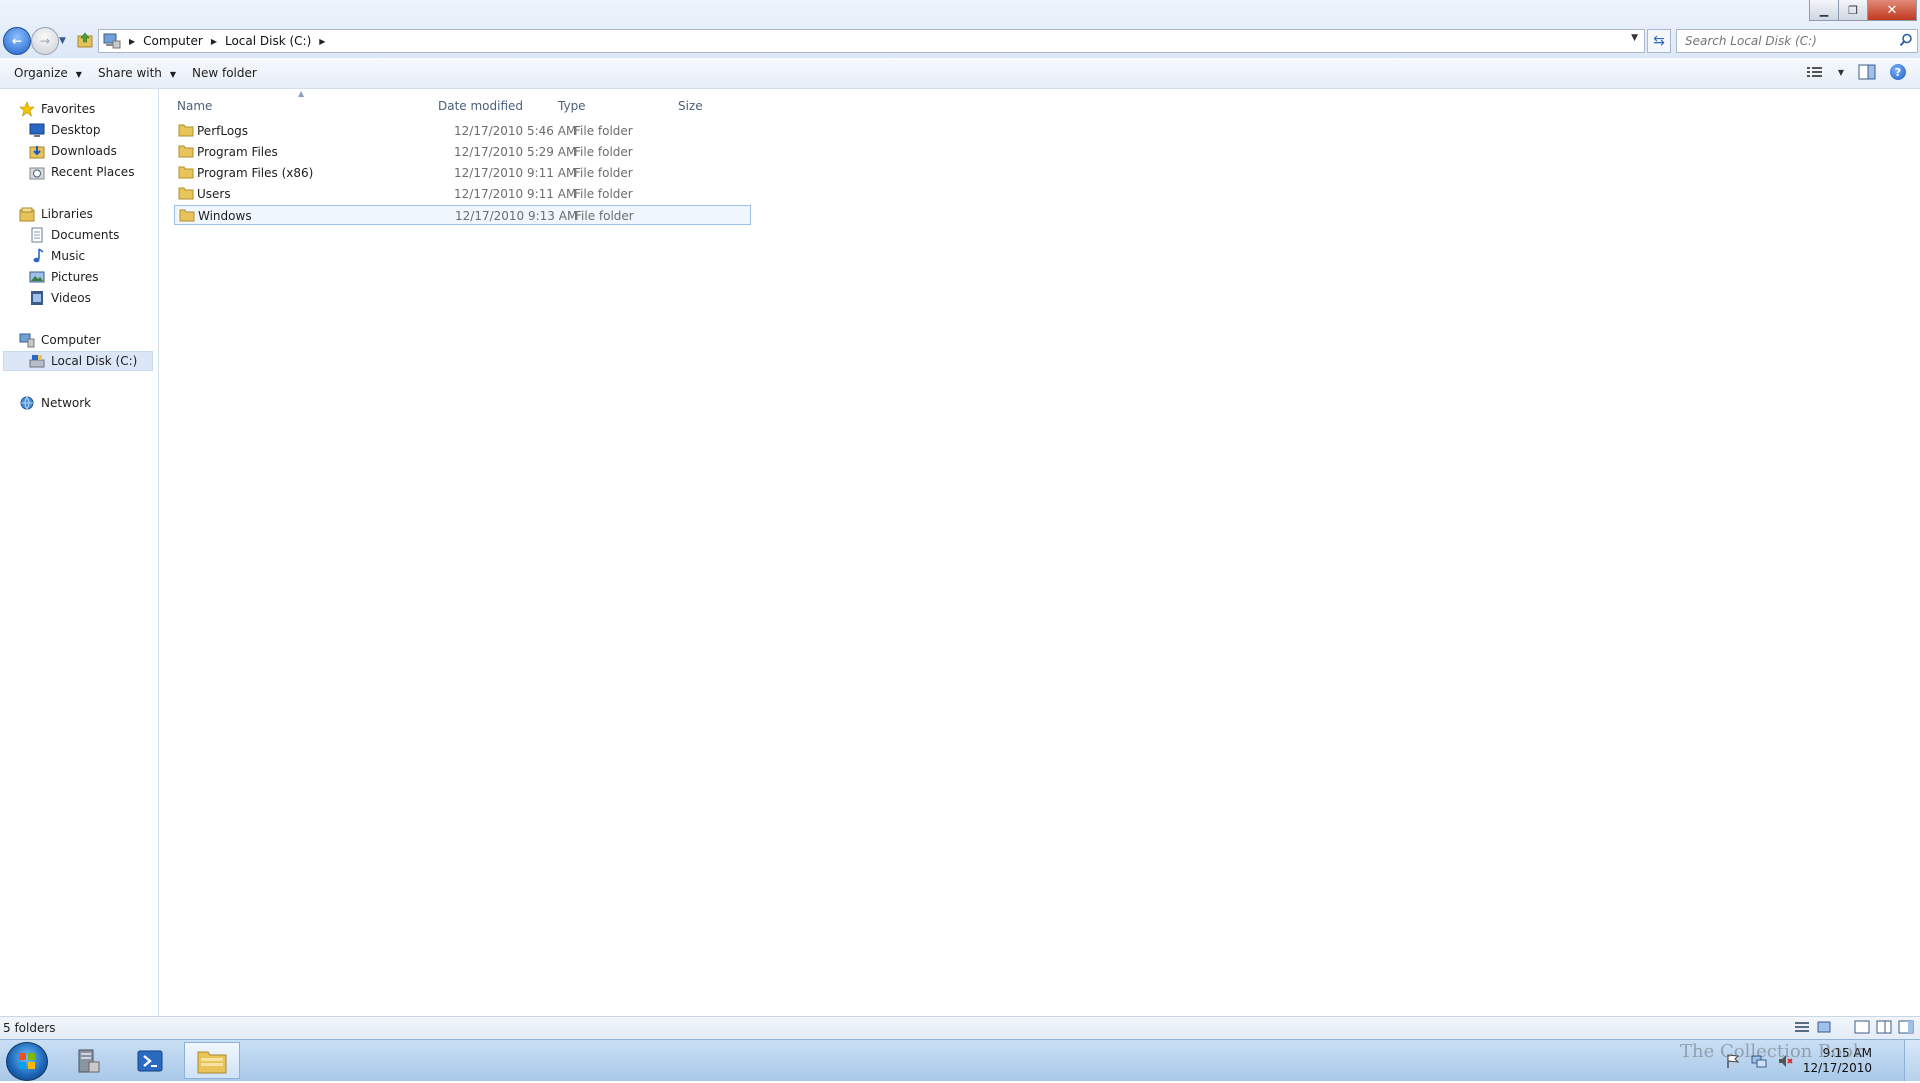 Image resolution: width=1920 pixels, height=1083 pixels. What do you see at coordinates (75, 277) in the screenshot?
I see `nav-item-label: Pictures` at bounding box center [75, 277].